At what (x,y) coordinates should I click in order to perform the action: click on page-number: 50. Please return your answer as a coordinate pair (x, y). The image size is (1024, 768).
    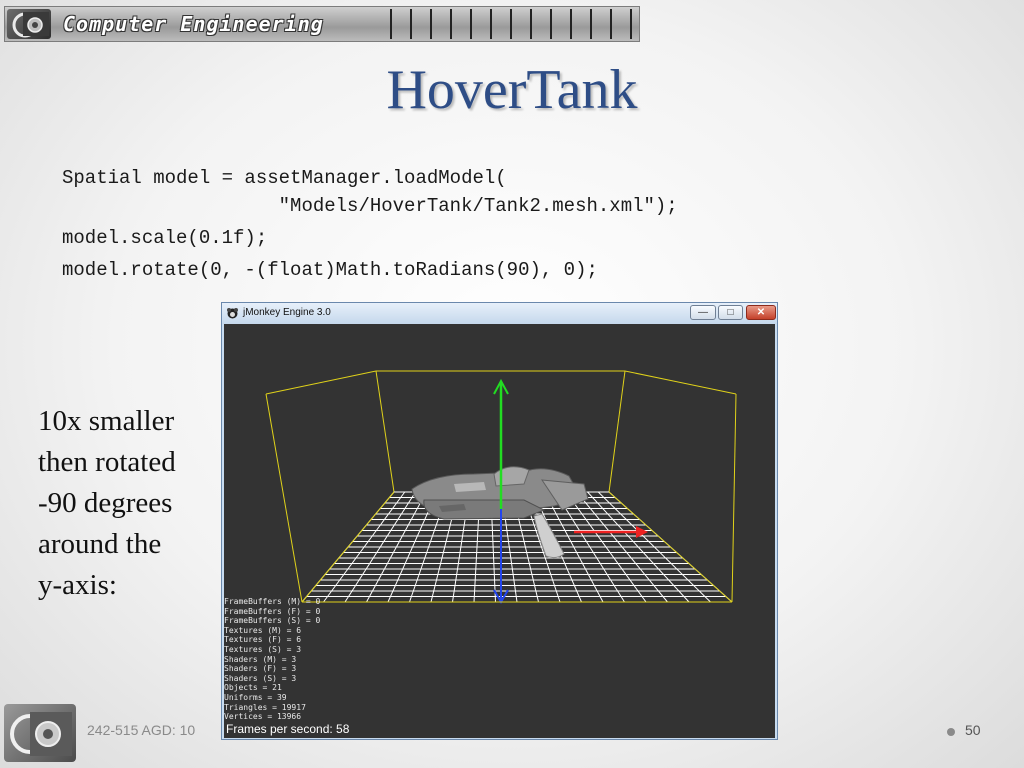
    Looking at the image, I should click on (973, 730).